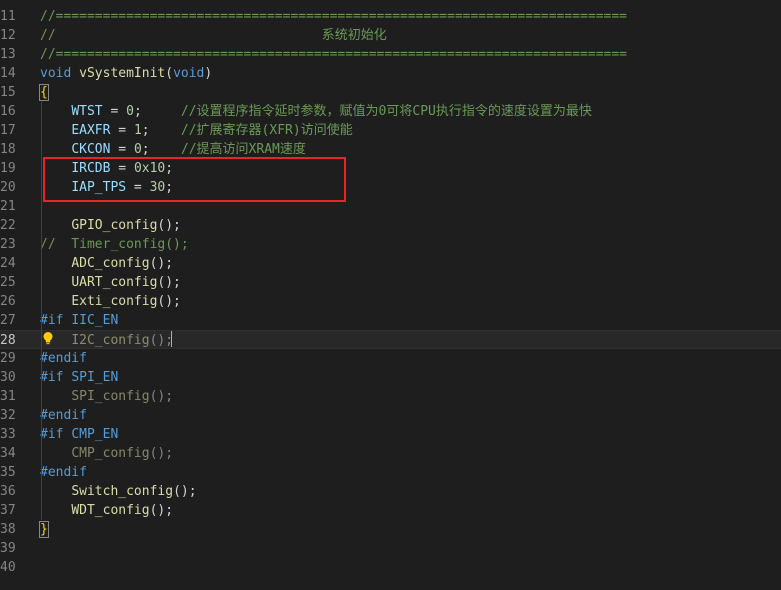 Image resolution: width=781 pixels, height=590 pixels. I want to click on line-number: 20, so click(8, 187).